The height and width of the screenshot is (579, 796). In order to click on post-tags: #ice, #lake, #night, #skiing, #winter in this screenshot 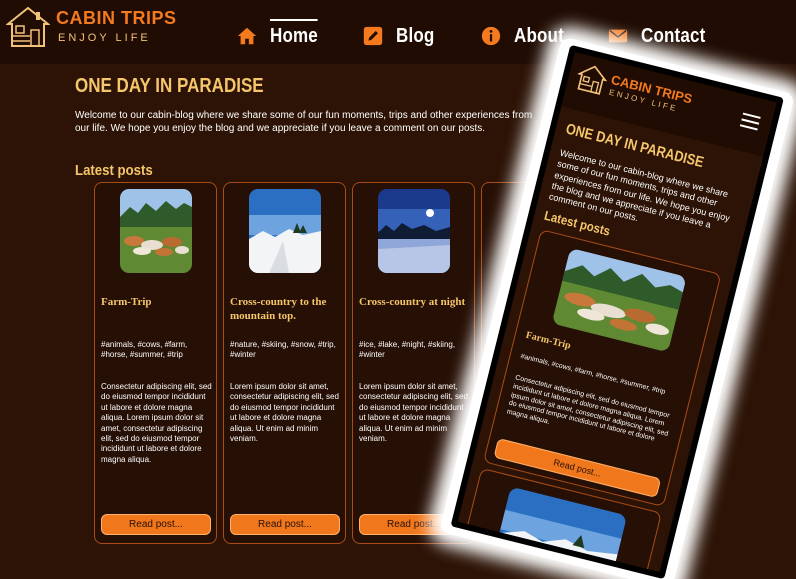, I will do `click(407, 350)`.